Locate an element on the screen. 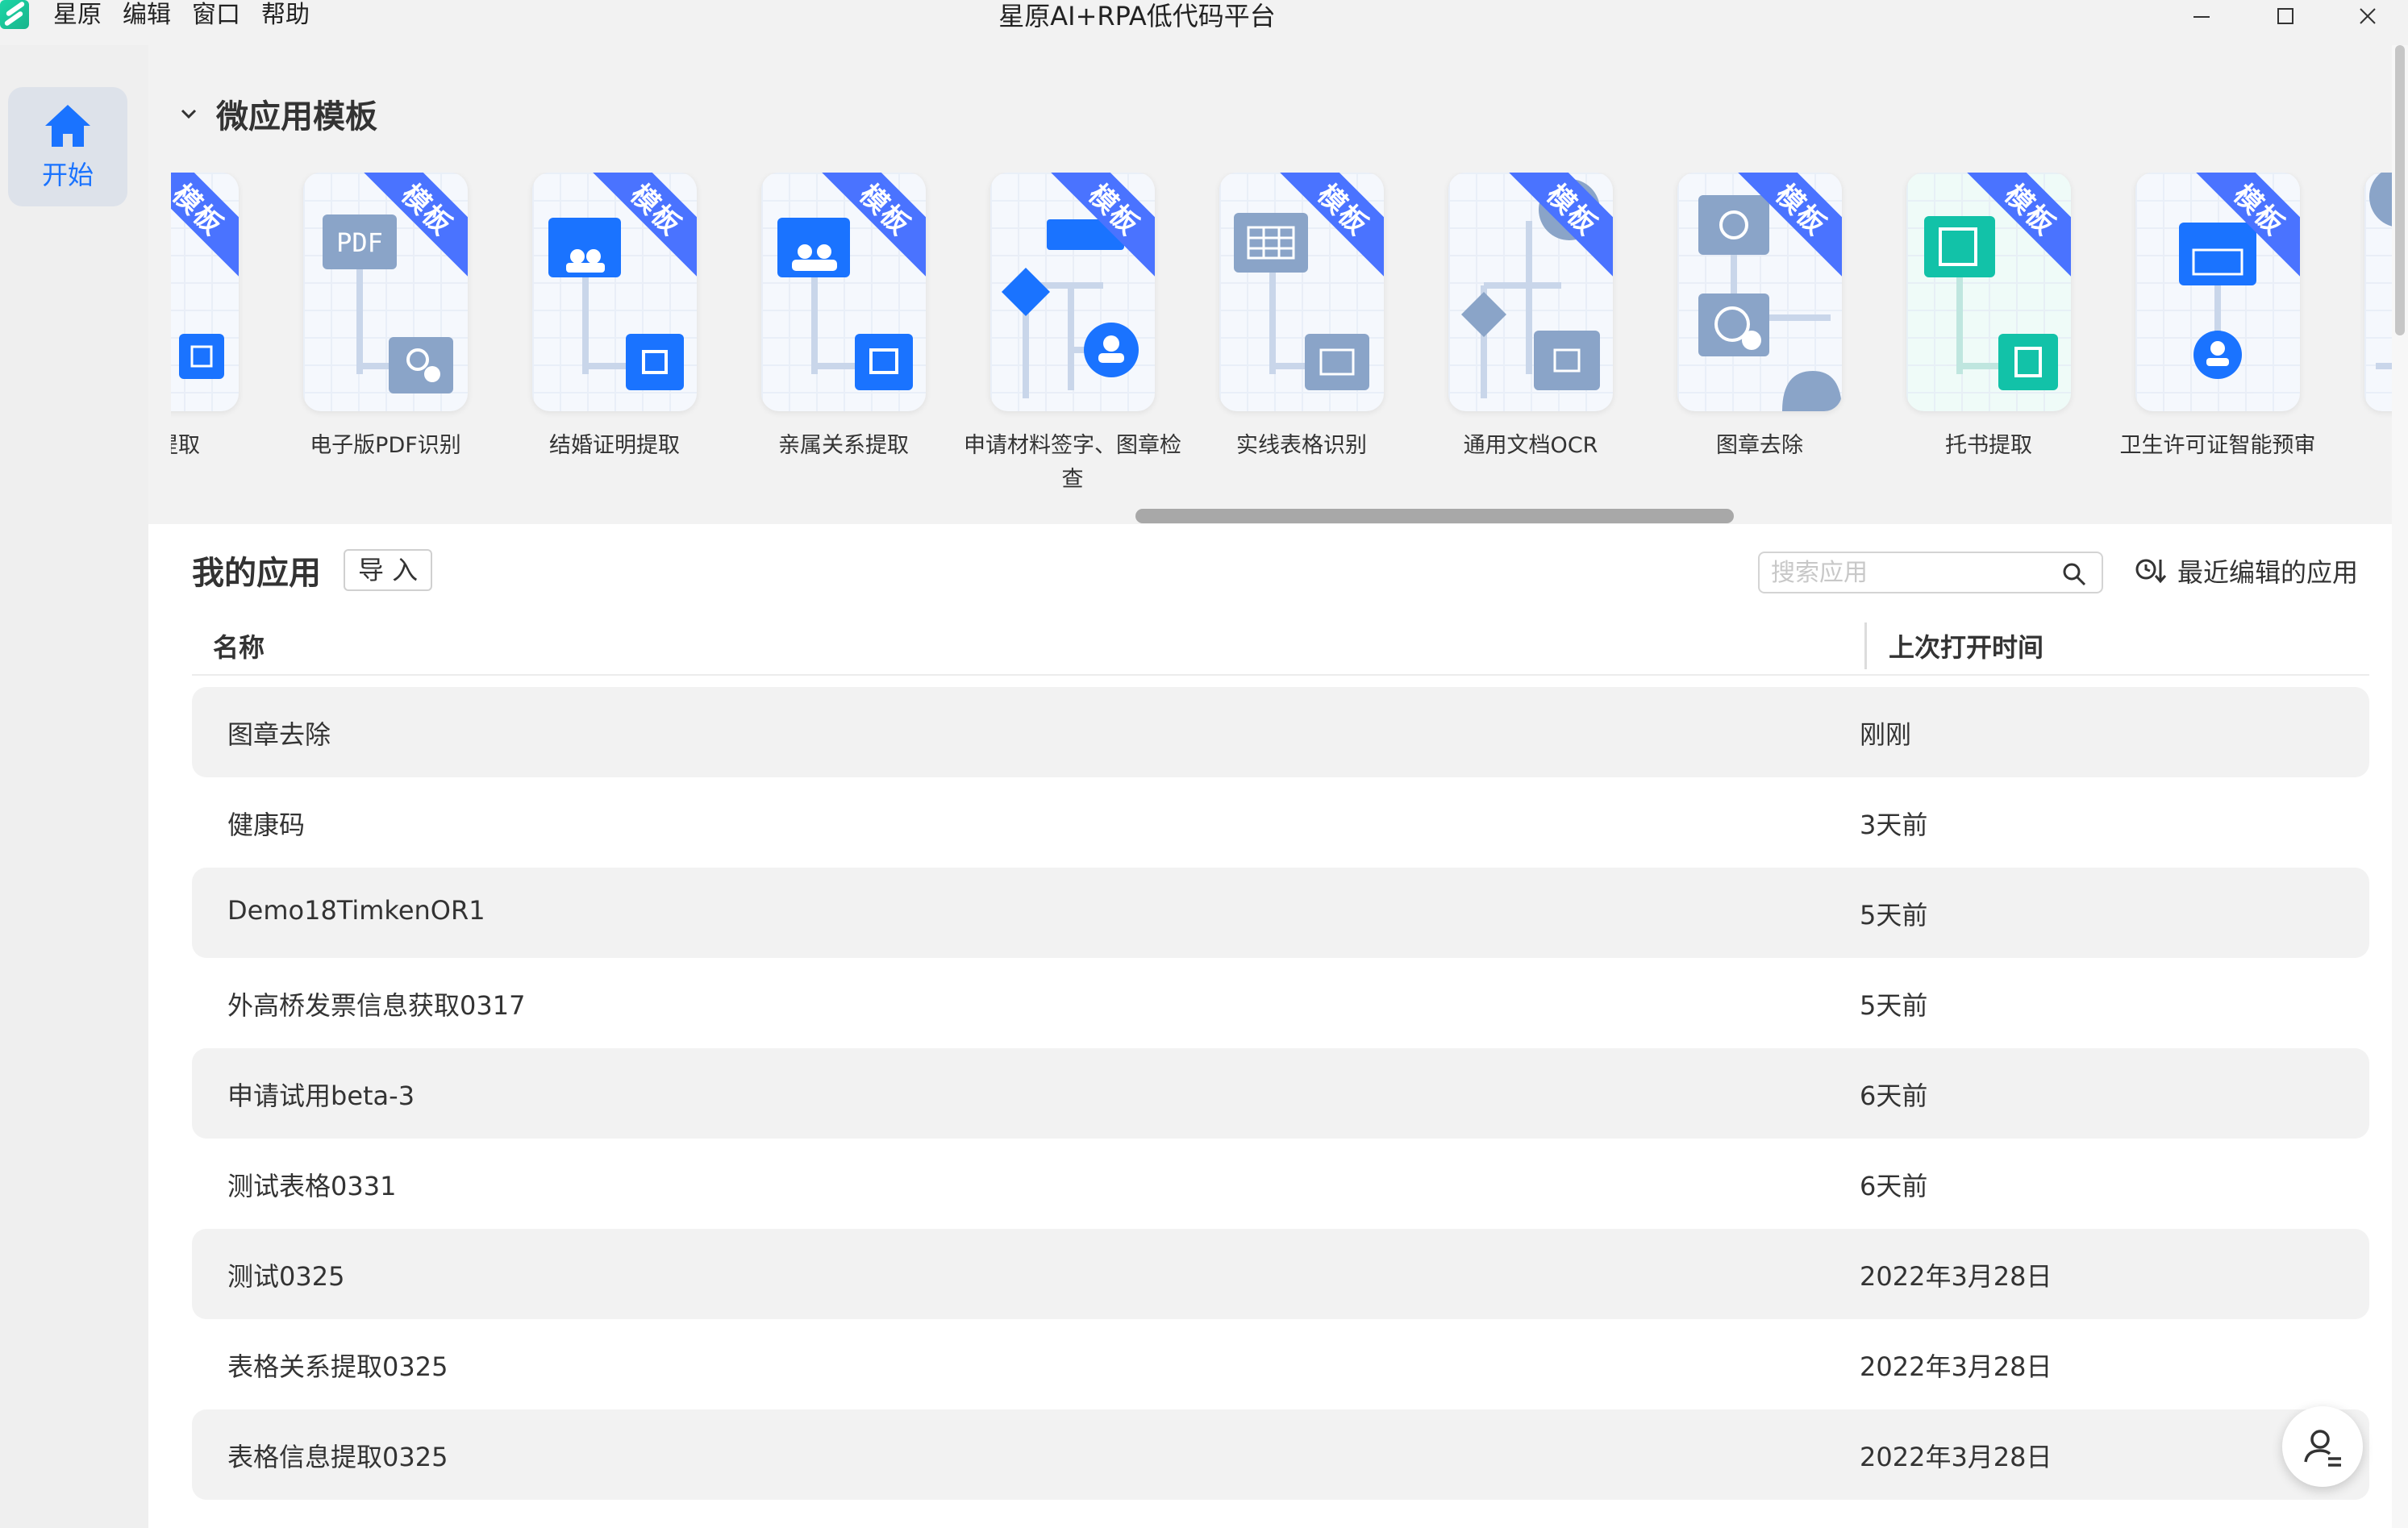 Image resolution: width=2408 pixels, height=1528 pixels. column-resize-handle is located at coordinates (1865, 645).